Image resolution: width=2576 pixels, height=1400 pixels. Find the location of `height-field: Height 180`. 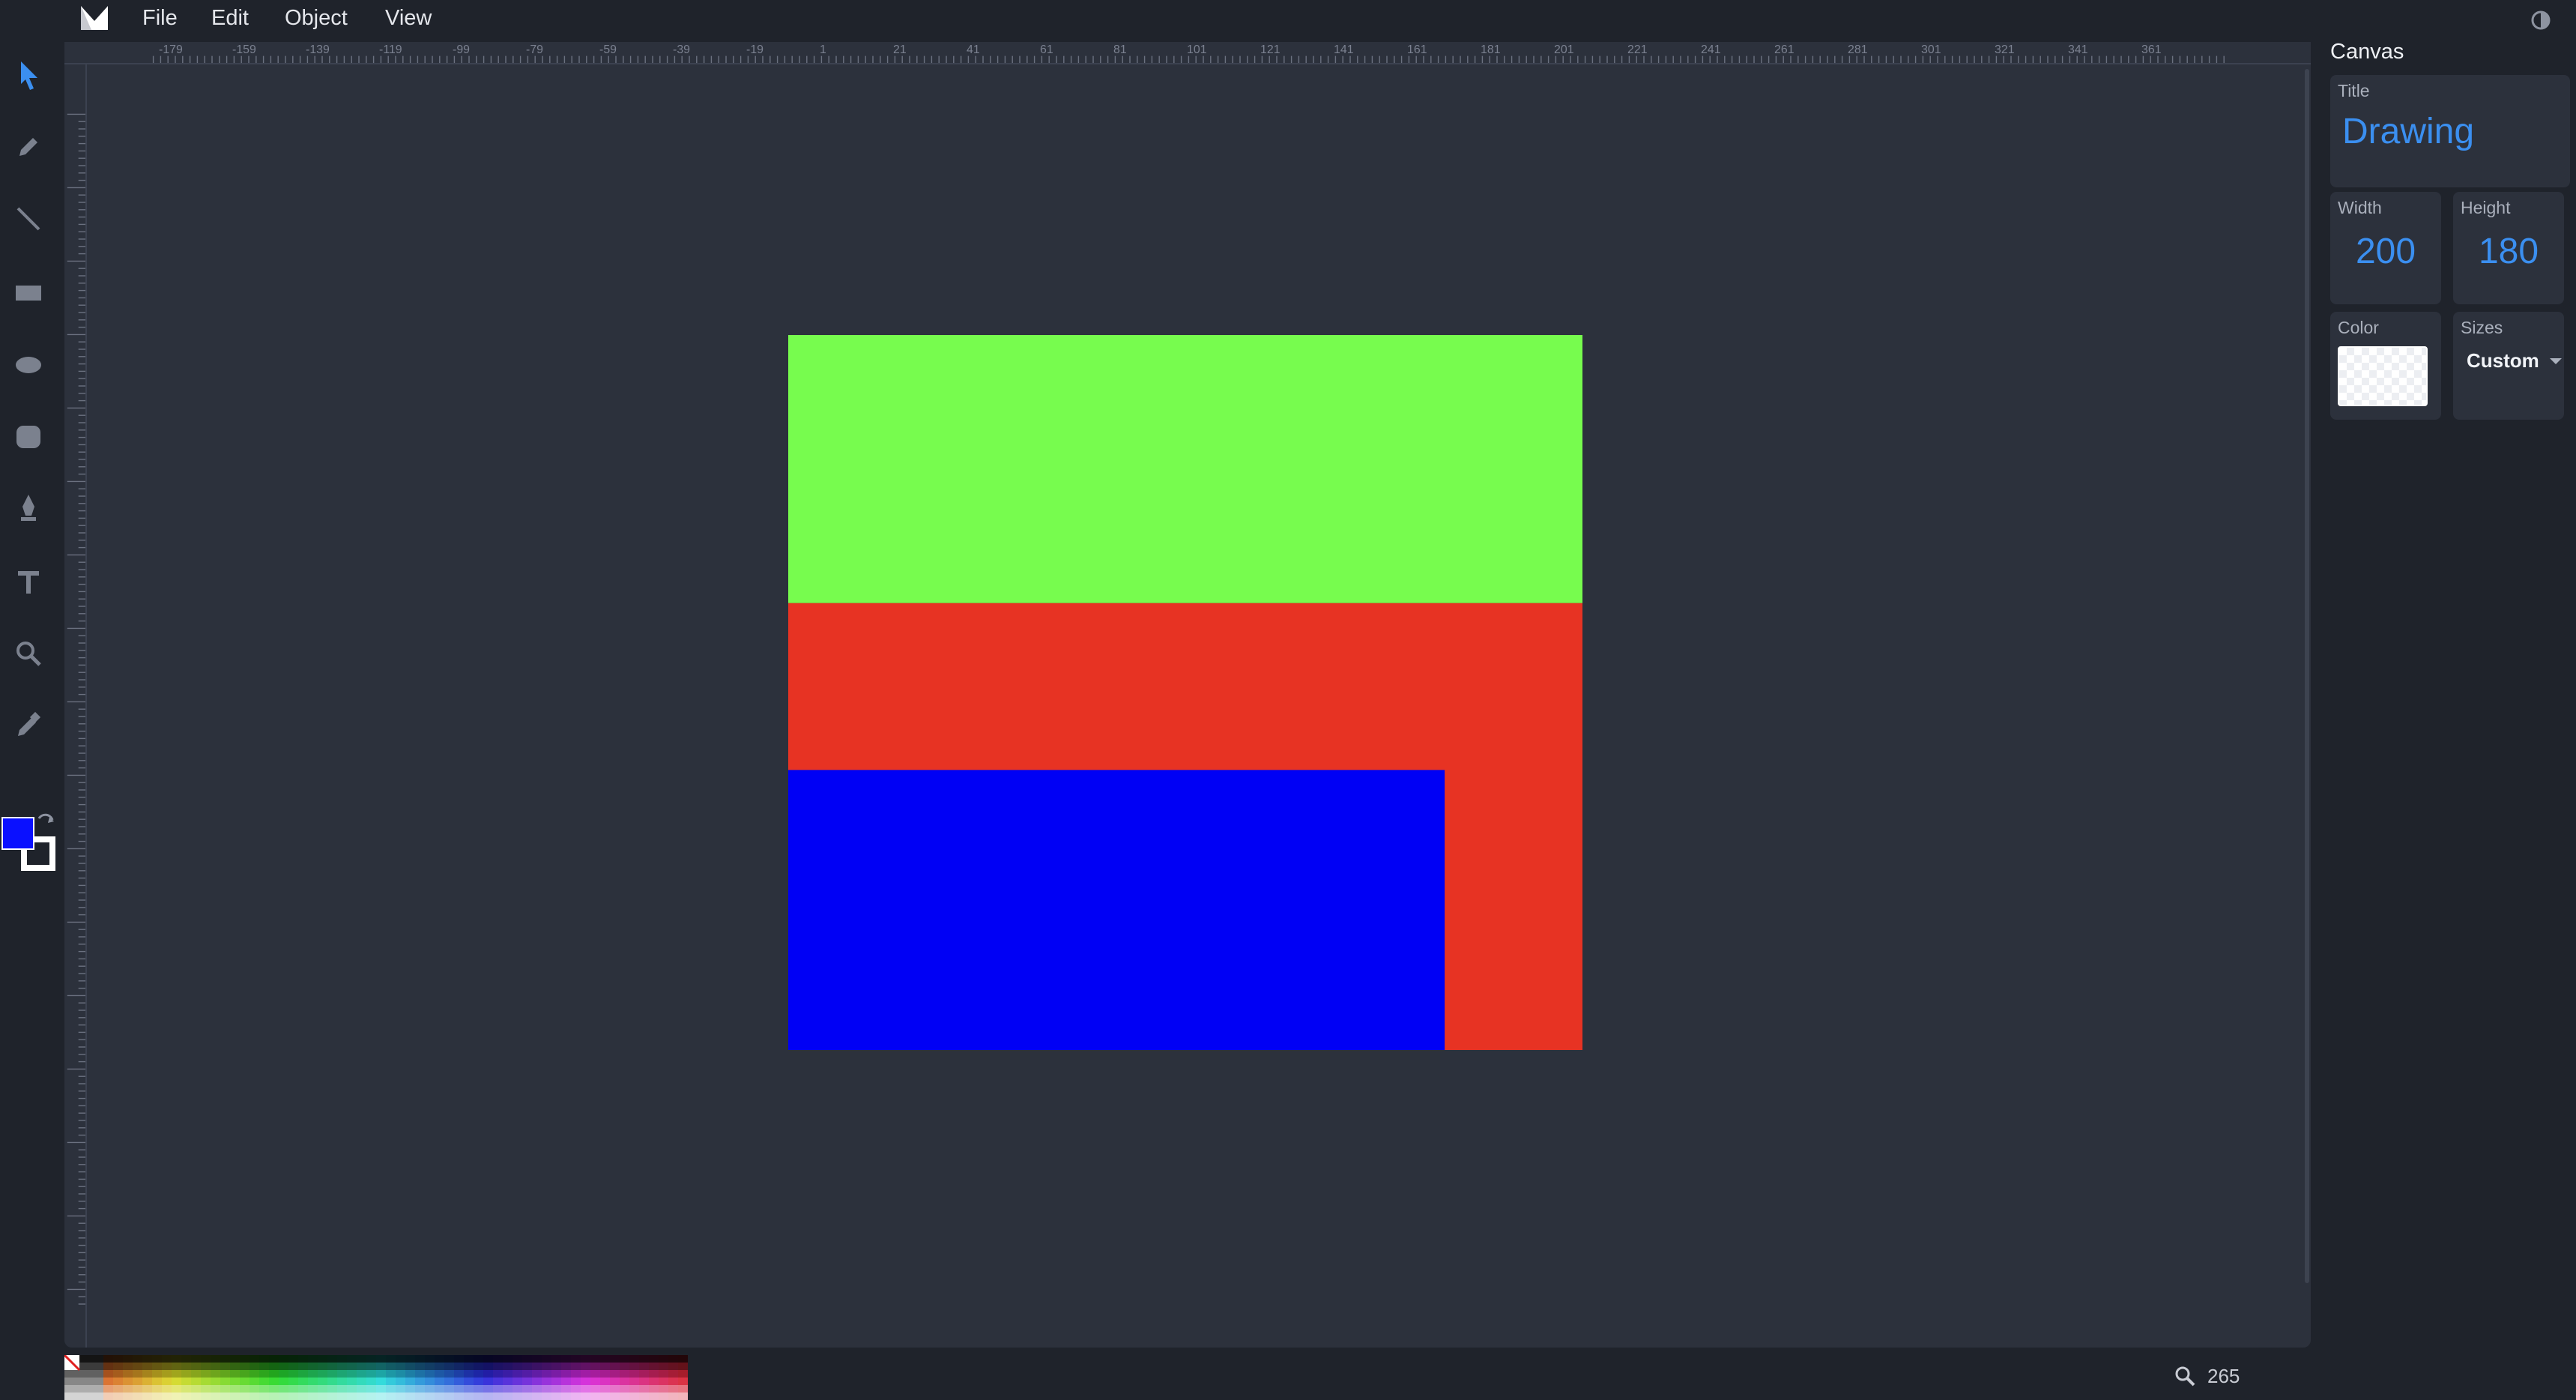

height-field: Height 180 is located at coordinates (2508, 248).